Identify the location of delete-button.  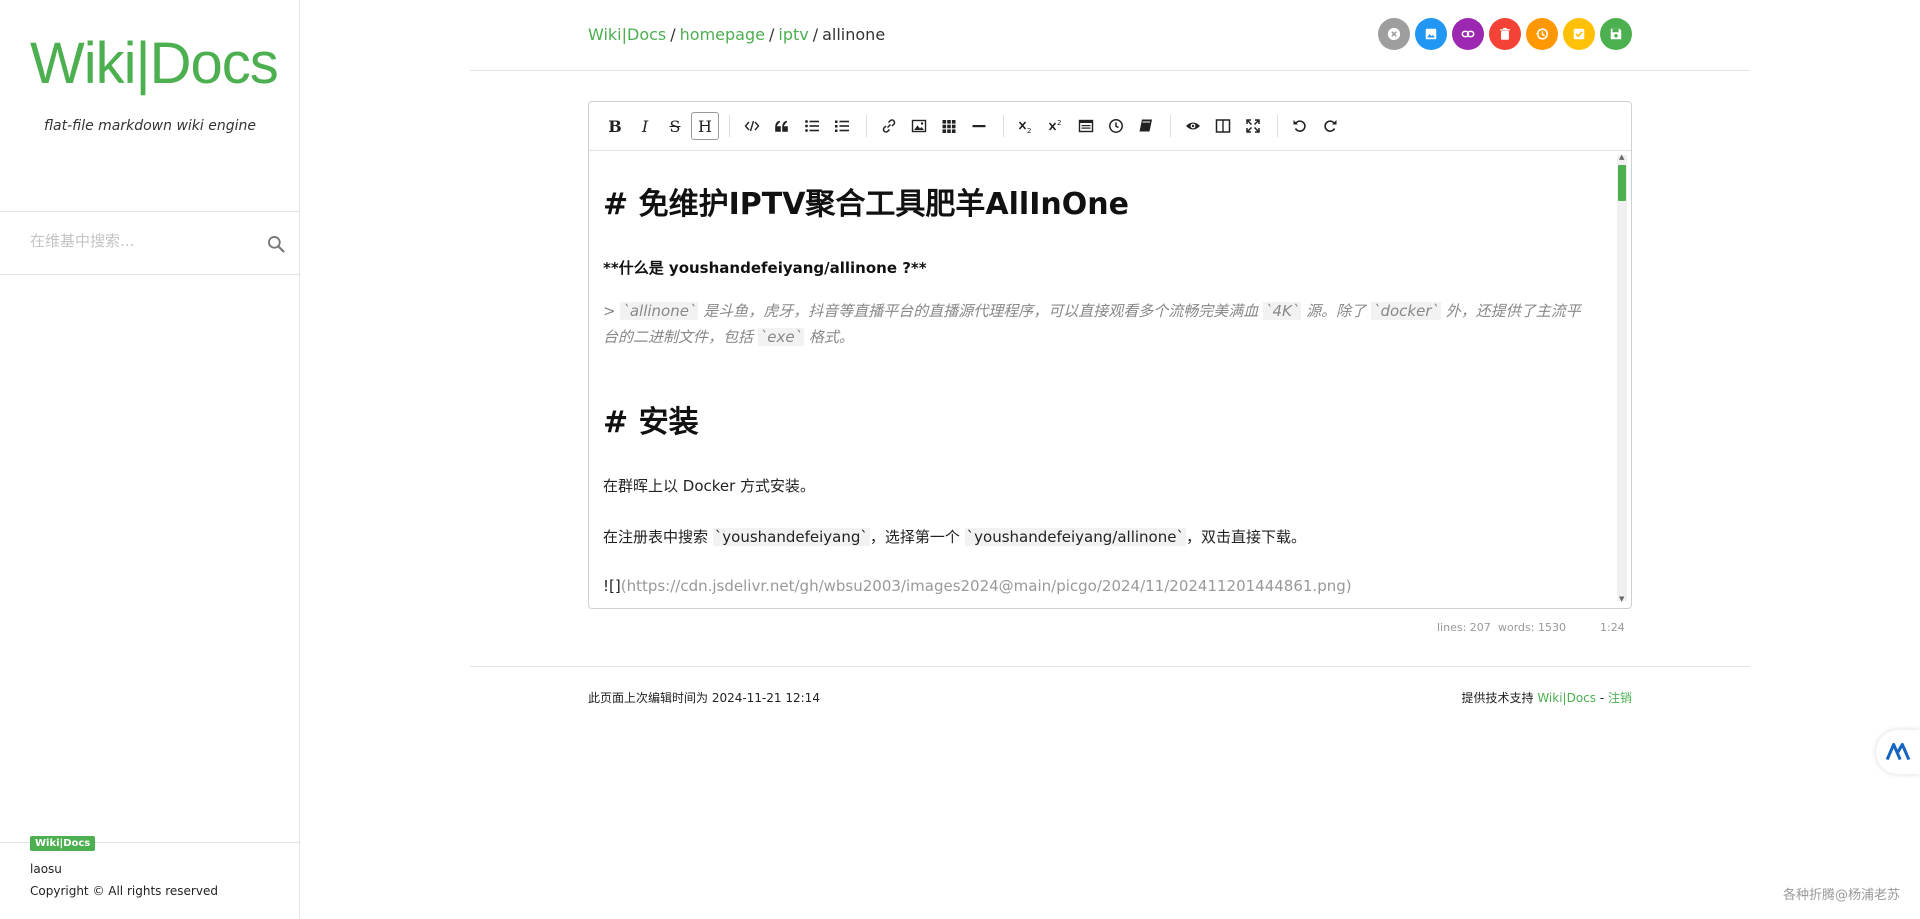
(1505, 34).